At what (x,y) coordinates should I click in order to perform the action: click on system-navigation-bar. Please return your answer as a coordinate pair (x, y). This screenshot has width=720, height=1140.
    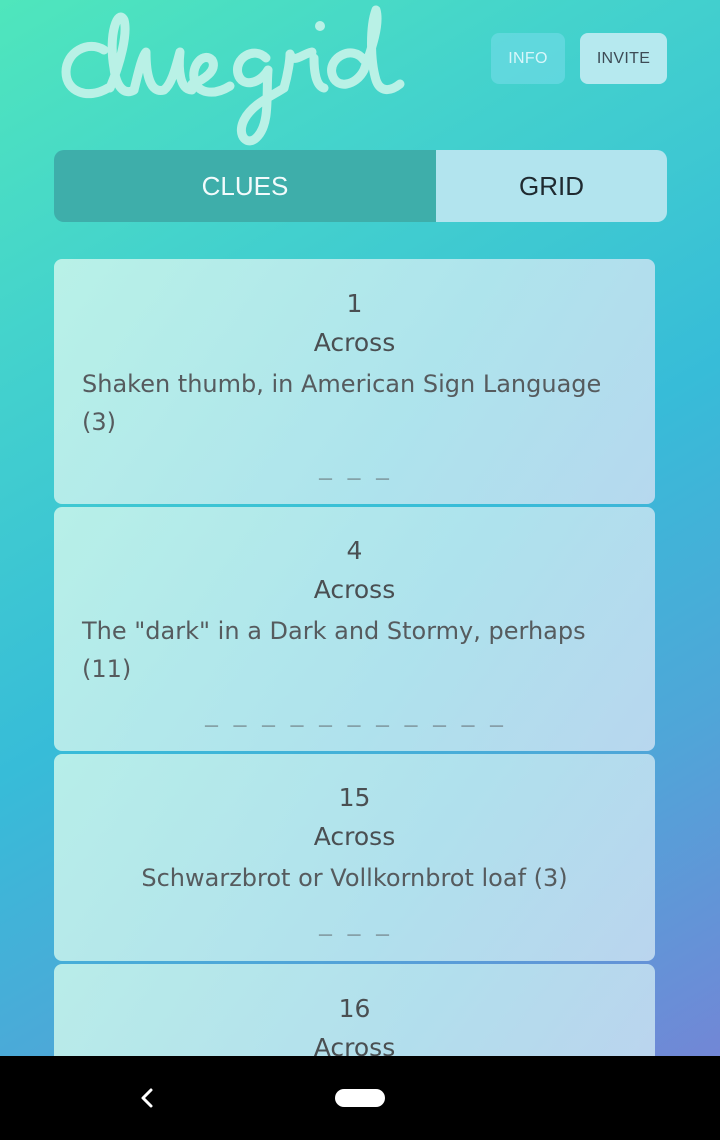
    Looking at the image, I should click on (360, 1098).